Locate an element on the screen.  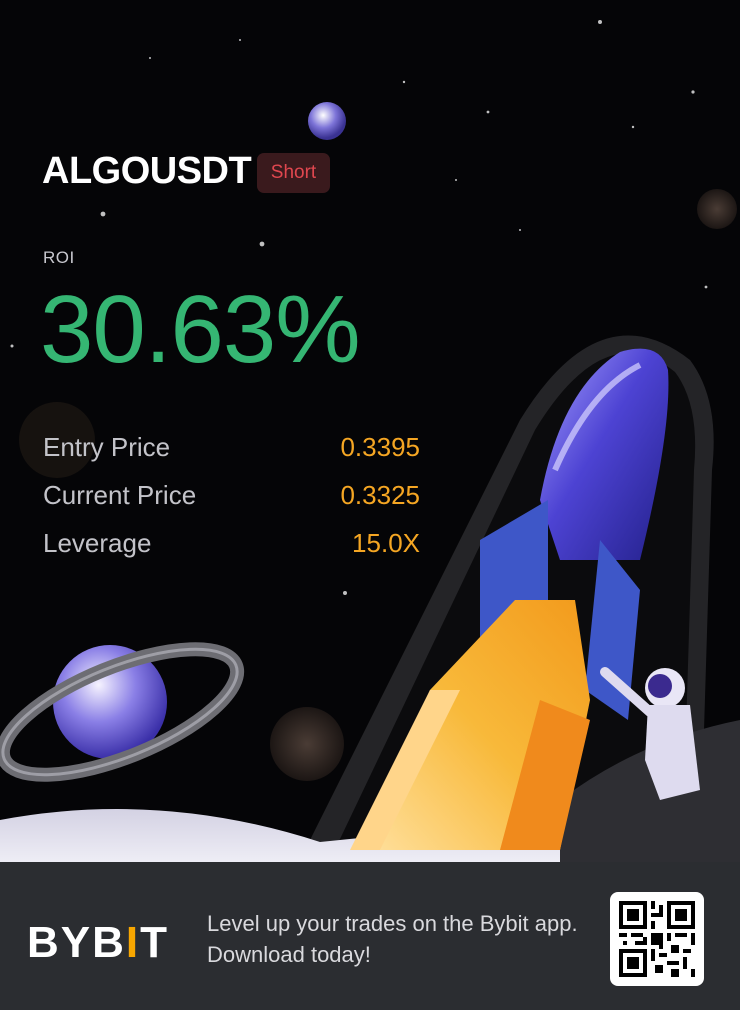
current-price-value: 0.3325 is located at coordinates (380, 495).